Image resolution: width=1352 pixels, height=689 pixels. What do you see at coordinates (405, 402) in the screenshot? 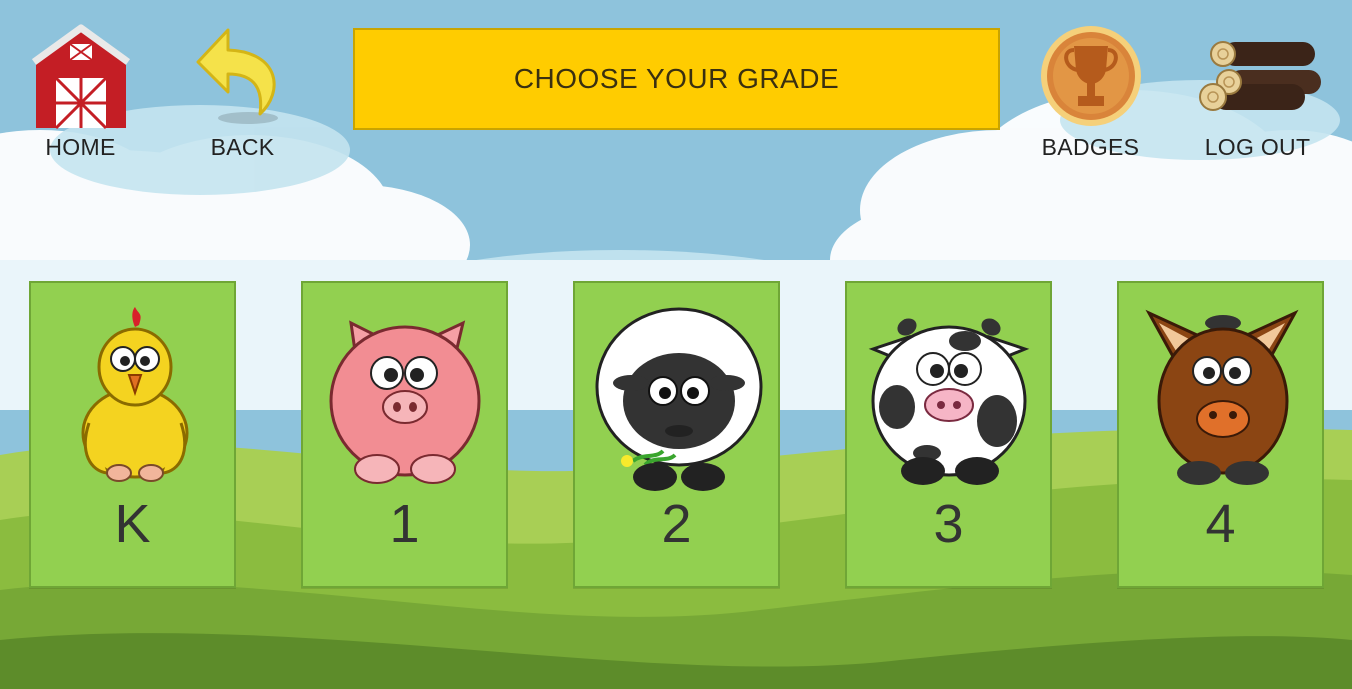
I see `pig-icon` at bounding box center [405, 402].